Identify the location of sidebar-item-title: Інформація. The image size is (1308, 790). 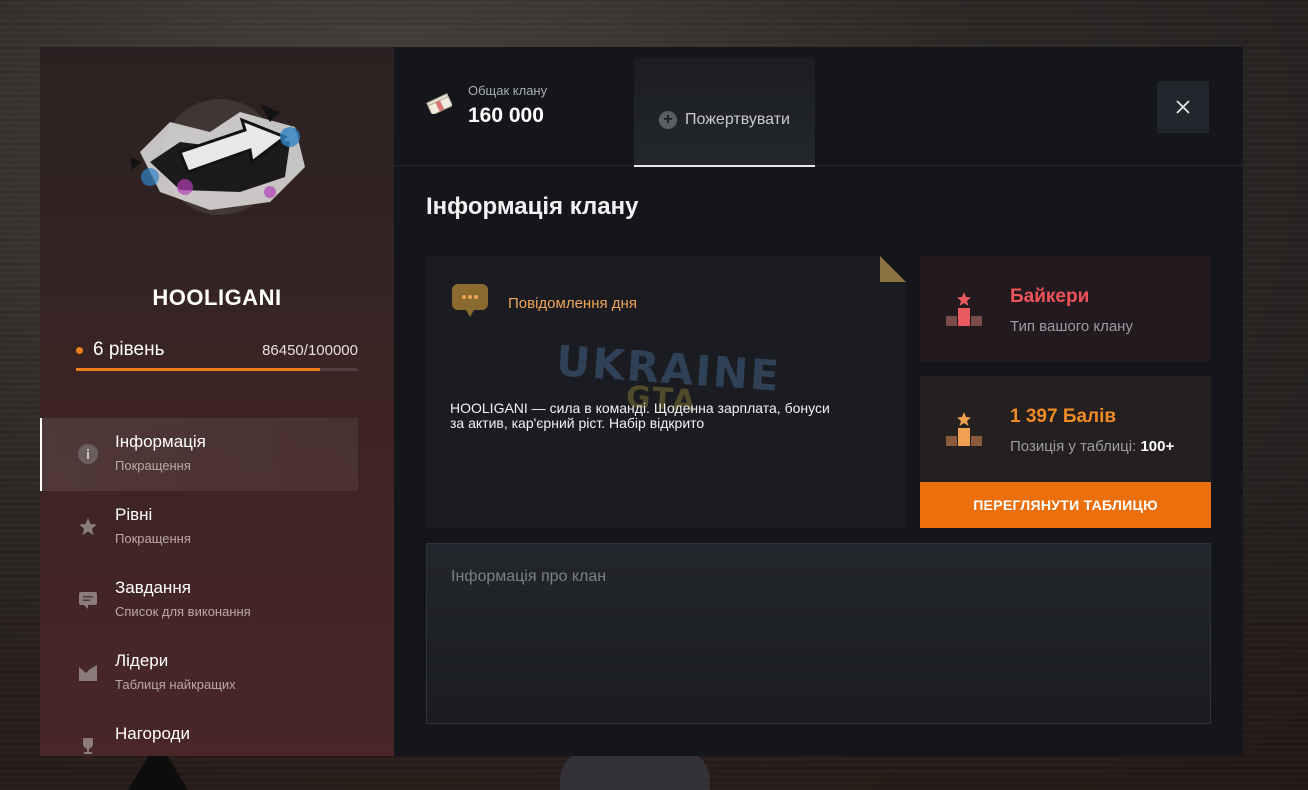
(160, 441).